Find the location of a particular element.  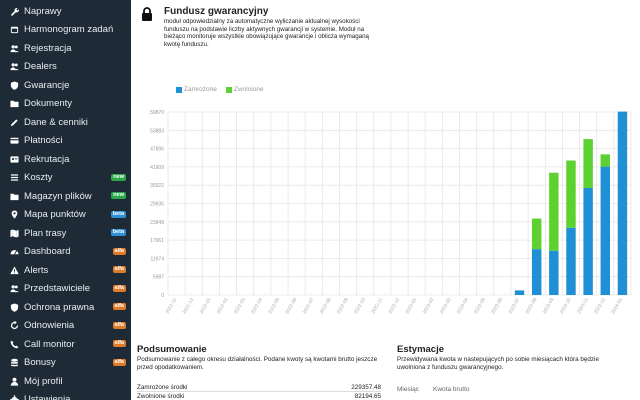

x-tick-label: 2023-06 is located at coordinates (497, 306).